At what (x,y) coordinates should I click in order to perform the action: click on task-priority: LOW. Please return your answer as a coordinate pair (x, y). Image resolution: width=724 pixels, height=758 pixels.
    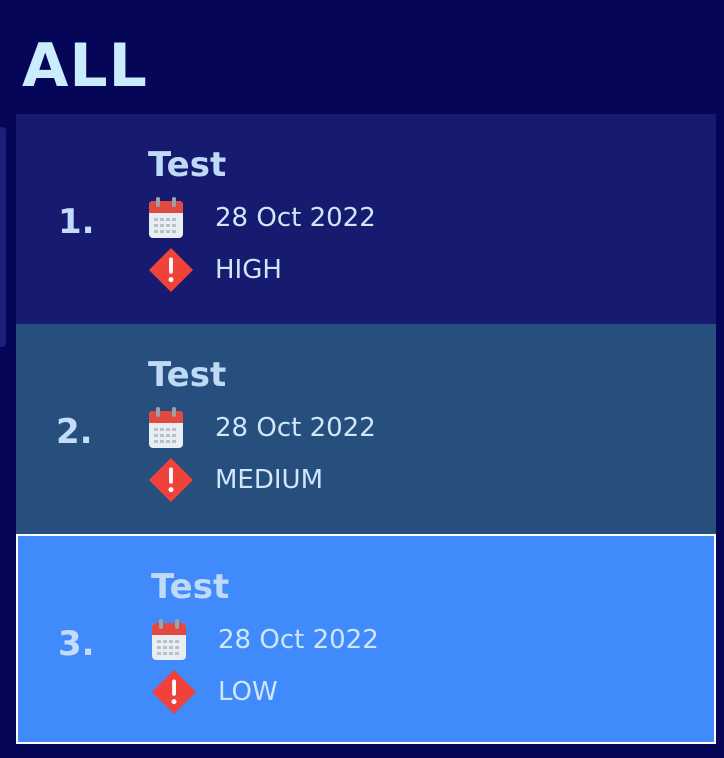
    Looking at the image, I should click on (248, 692).